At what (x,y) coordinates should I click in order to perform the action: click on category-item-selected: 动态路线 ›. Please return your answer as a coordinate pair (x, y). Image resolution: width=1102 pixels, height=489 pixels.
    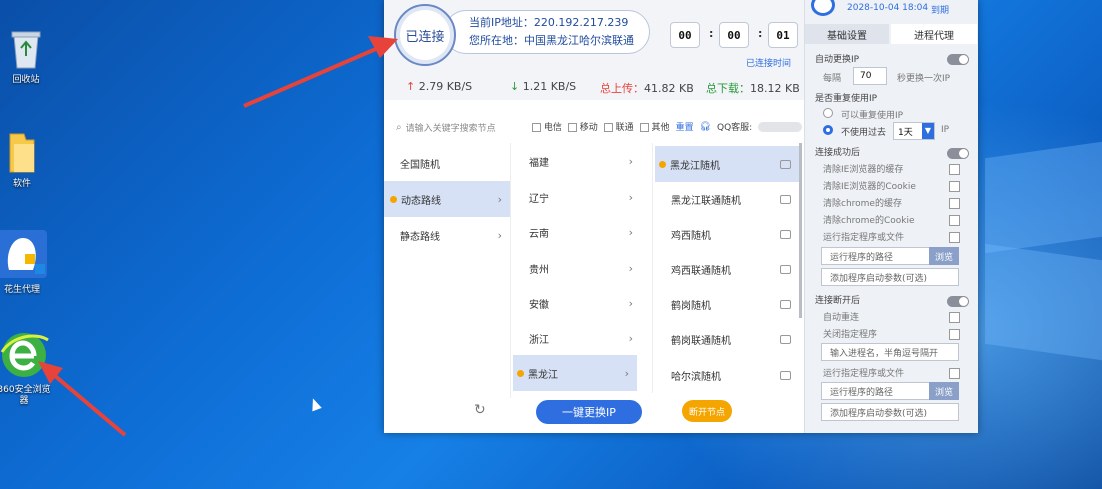
    Looking at the image, I should click on (447, 199).